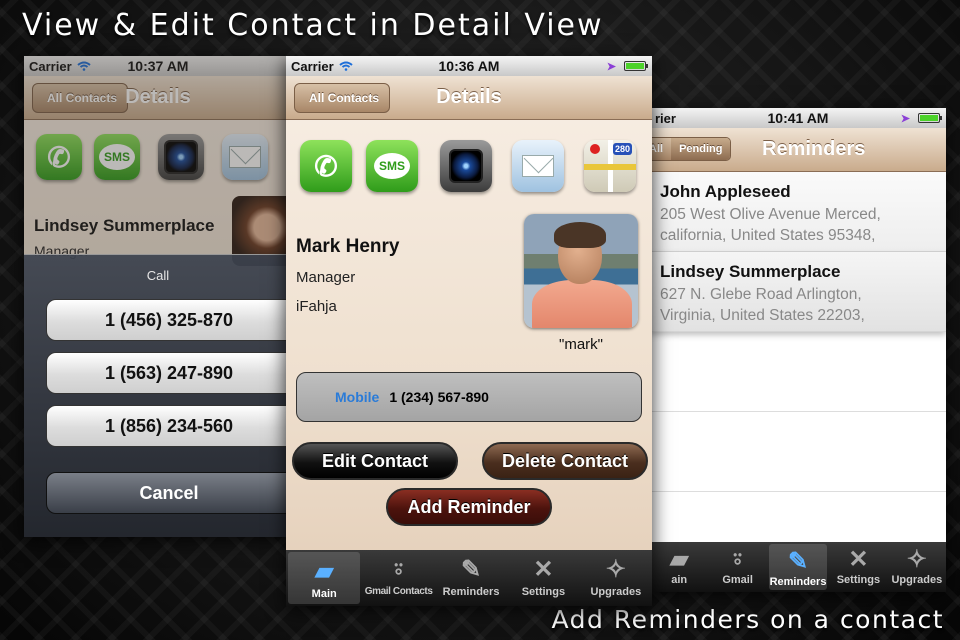  Describe the element at coordinates (622, 149) in the screenshot. I see `highway-shield: 280` at that location.